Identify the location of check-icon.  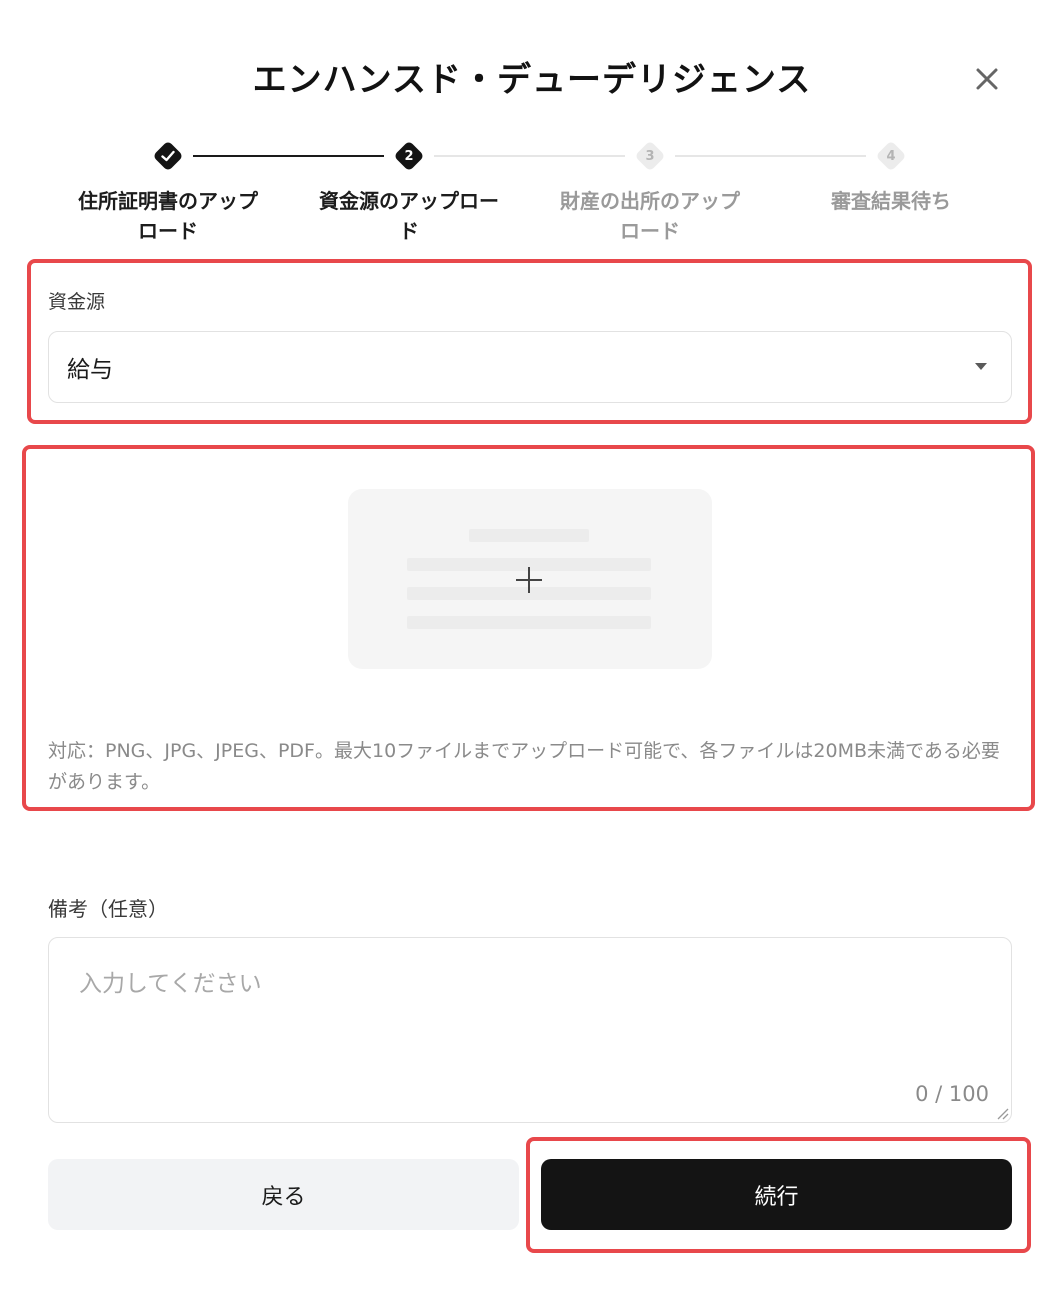
(168, 156).